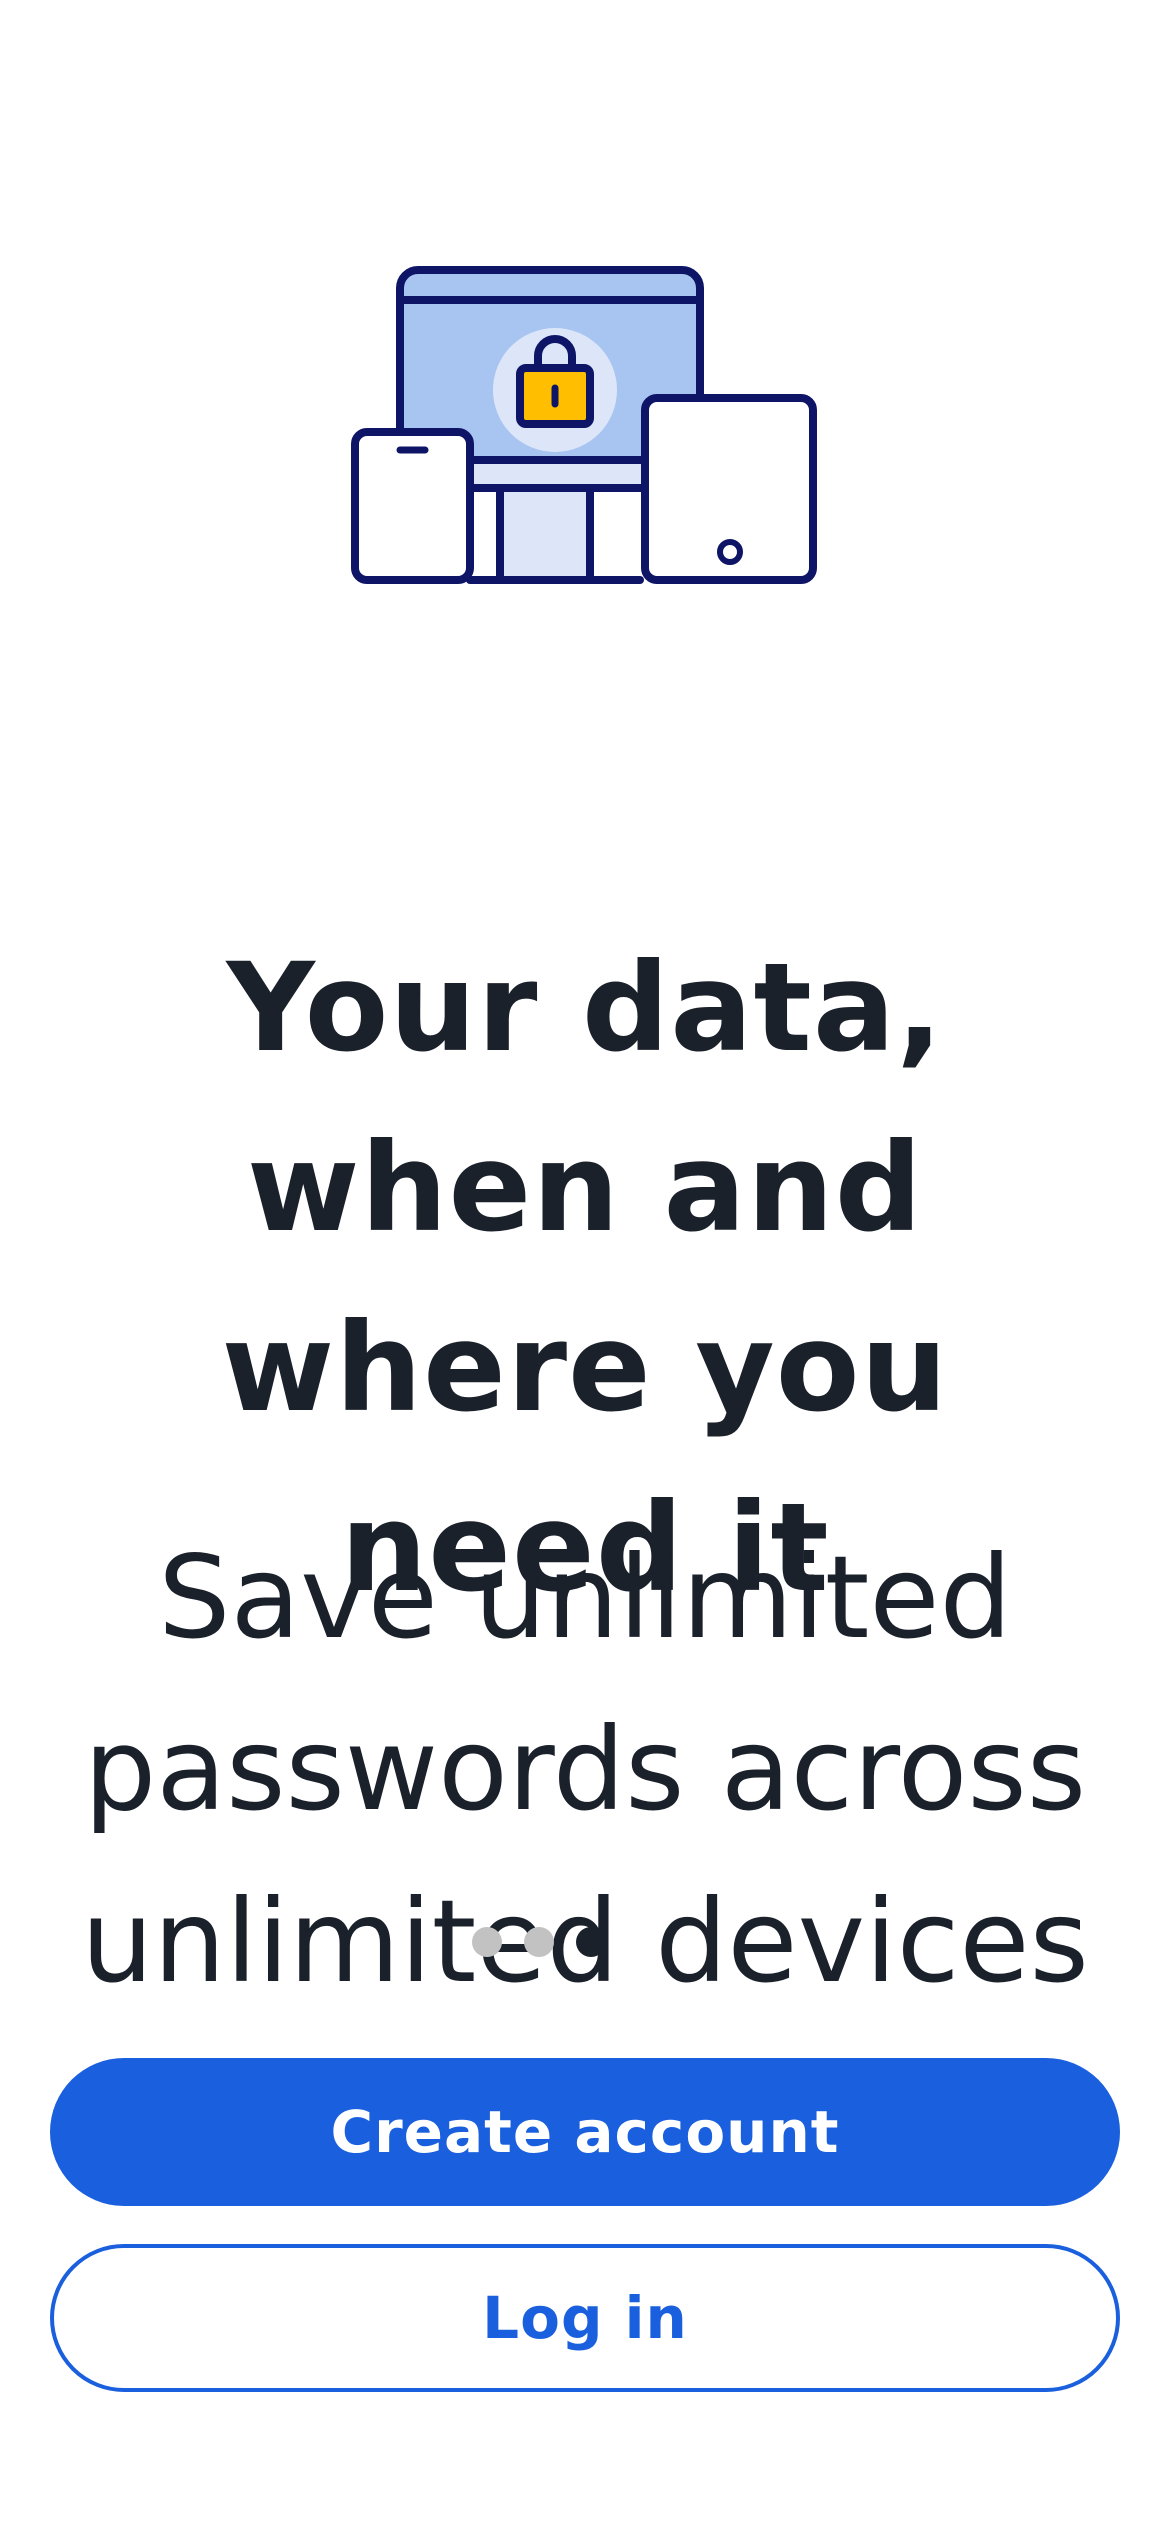  I want to click on devices-lock-illustration, so click(585, 440).